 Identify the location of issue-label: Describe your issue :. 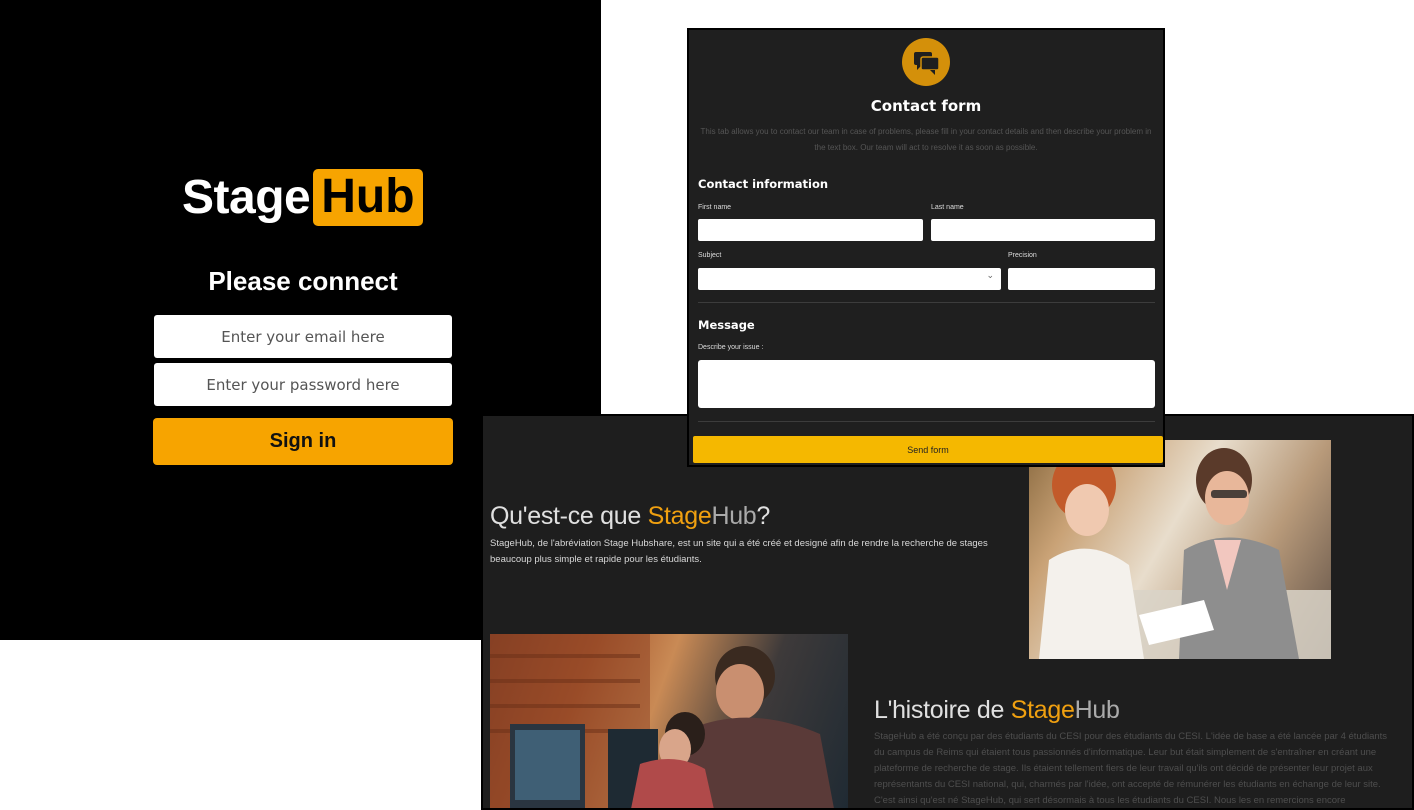
(731, 347).